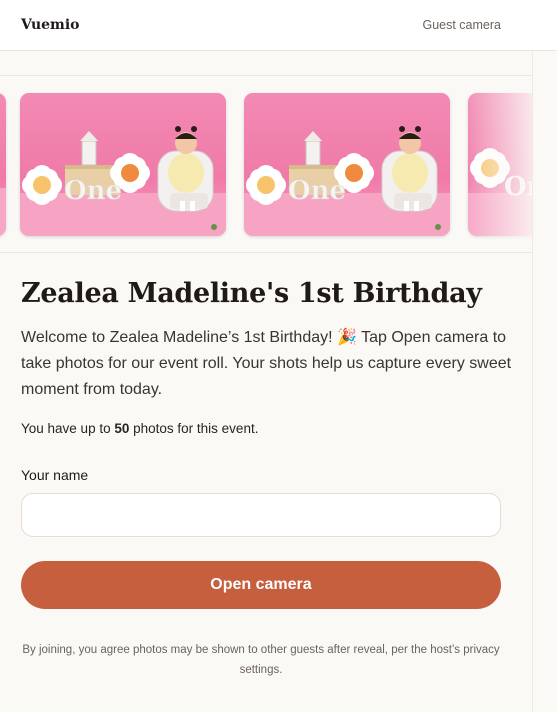 Image resolution: width=557 pixels, height=712 pixels. I want to click on name-input, so click(261, 515).